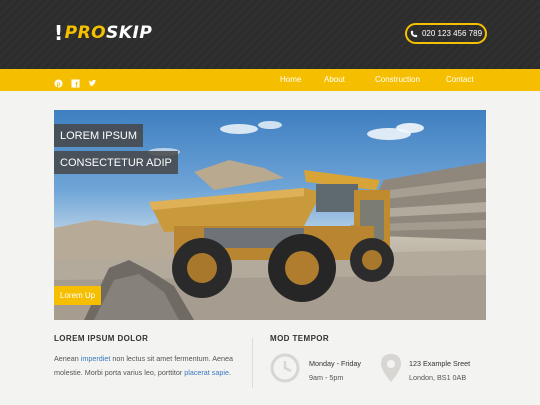 This screenshot has width=540, height=405. I want to click on hours-time: 9am - 5pm, so click(326, 377).